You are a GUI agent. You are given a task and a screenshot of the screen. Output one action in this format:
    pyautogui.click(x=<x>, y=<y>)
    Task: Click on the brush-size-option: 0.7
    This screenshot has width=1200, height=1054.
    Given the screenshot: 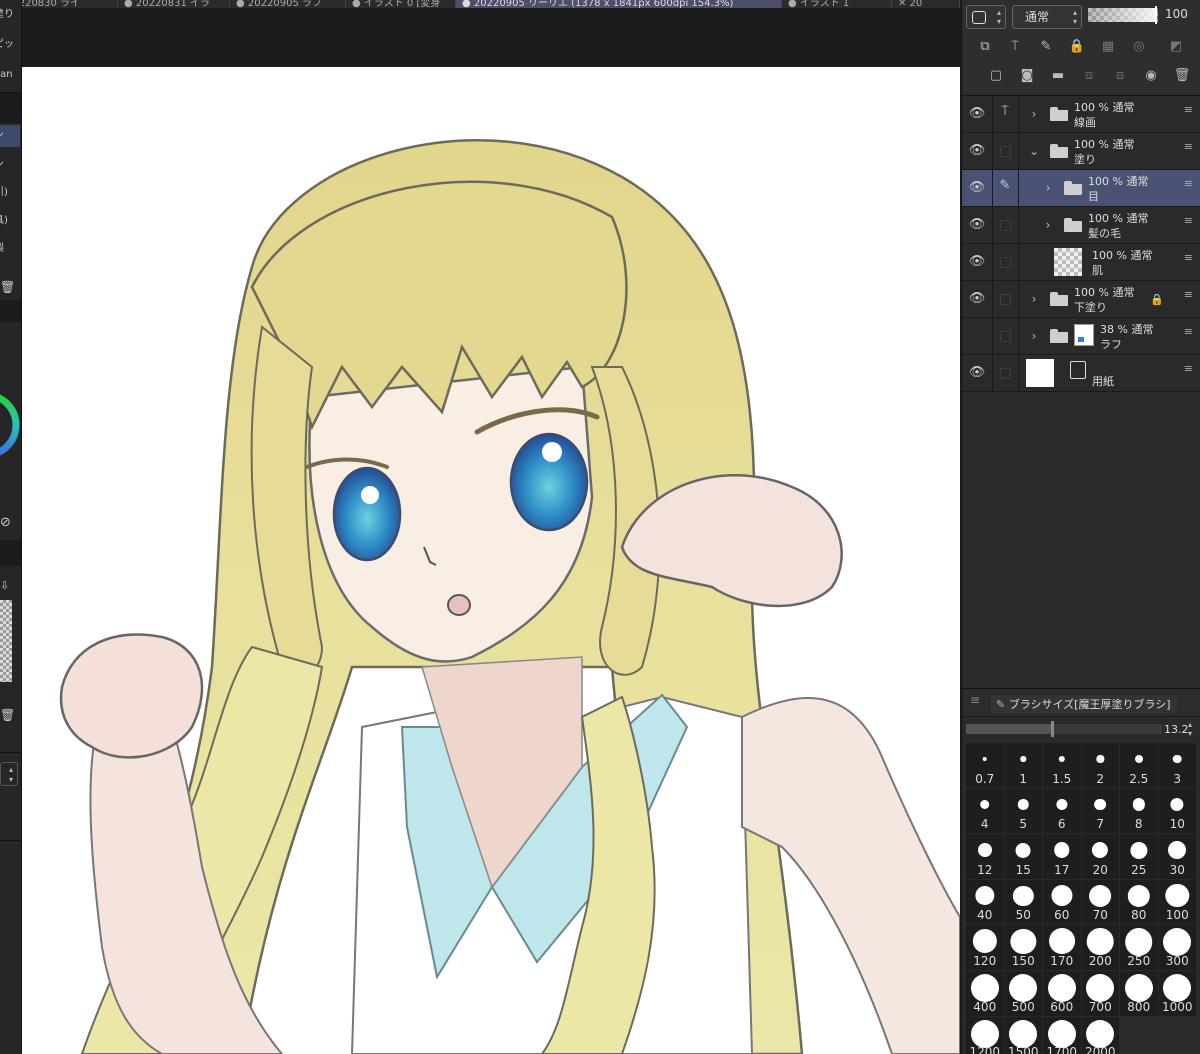 What is the action you would take?
    pyautogui.click(x=985, y=765)
    